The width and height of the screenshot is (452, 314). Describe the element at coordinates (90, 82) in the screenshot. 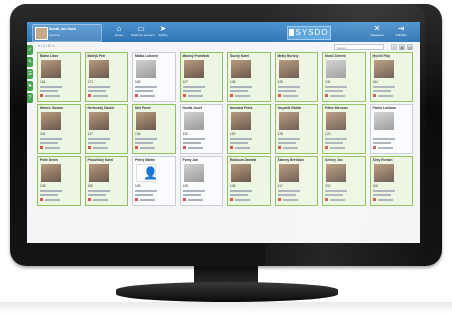

I see `contact-phone: 171` at that location.